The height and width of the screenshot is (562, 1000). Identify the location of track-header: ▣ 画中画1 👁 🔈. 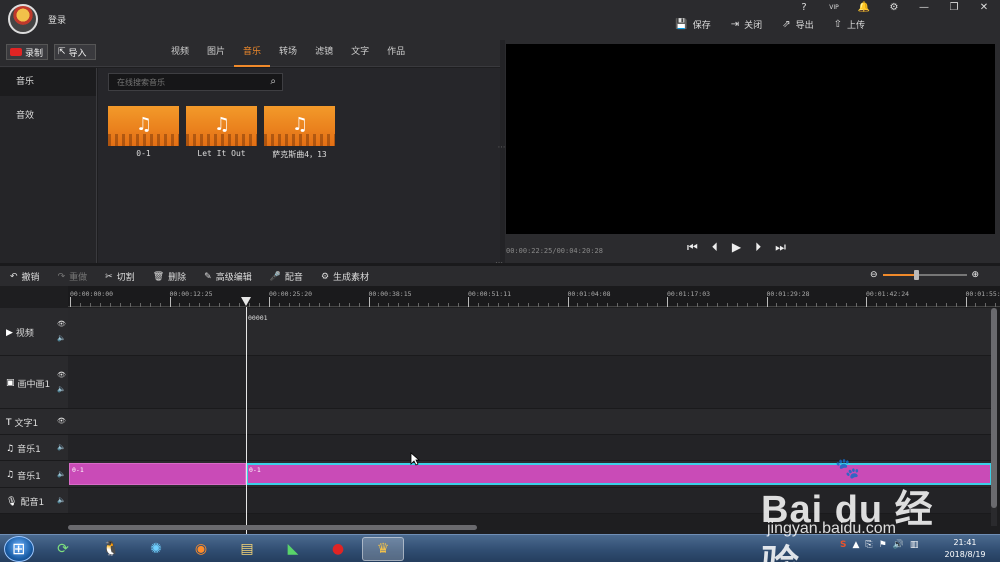
(34, 382).